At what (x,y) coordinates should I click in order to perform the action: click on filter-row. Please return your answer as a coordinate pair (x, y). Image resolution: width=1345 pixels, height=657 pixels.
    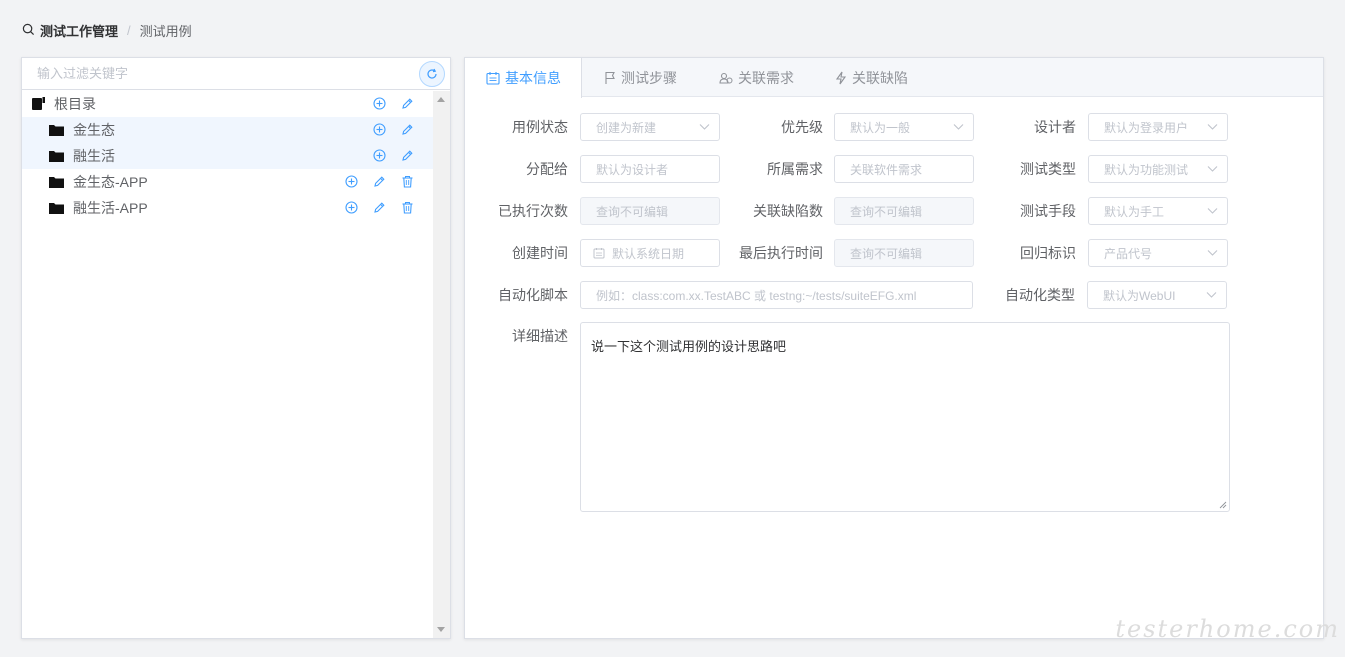
    Looking at the image, I should click on (236, 74).